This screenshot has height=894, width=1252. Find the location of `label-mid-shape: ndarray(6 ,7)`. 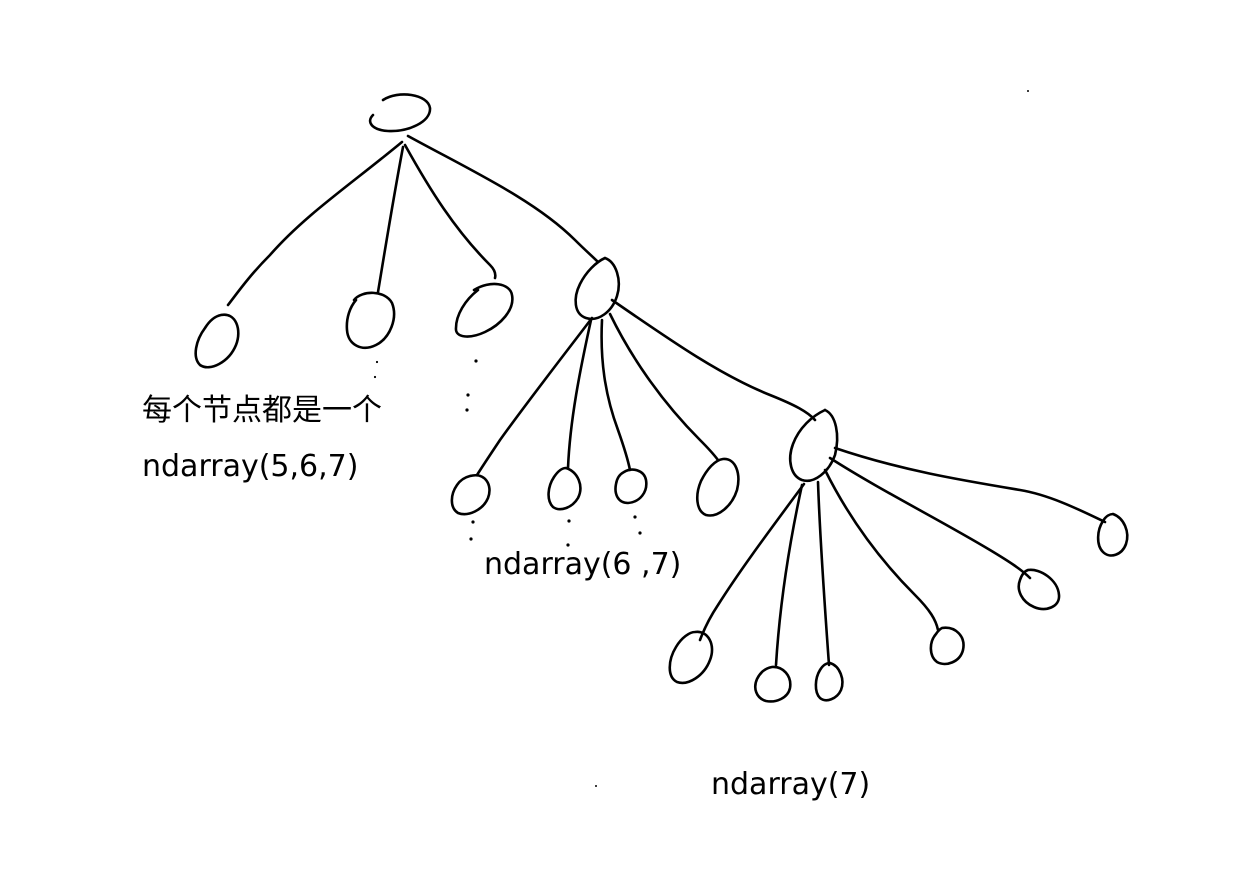

label-mid-shape: ndarray(6 ,7) is located at coordinates (583, 564).